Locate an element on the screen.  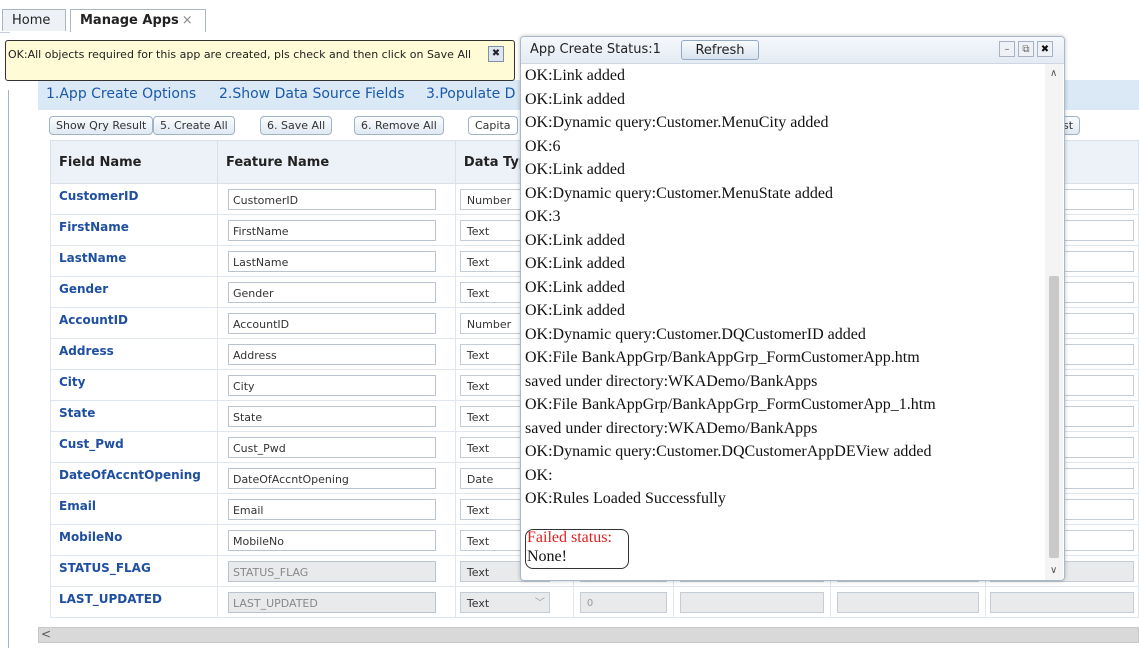
field-name-cell: MobileNo is located at coordinates (134, 540).